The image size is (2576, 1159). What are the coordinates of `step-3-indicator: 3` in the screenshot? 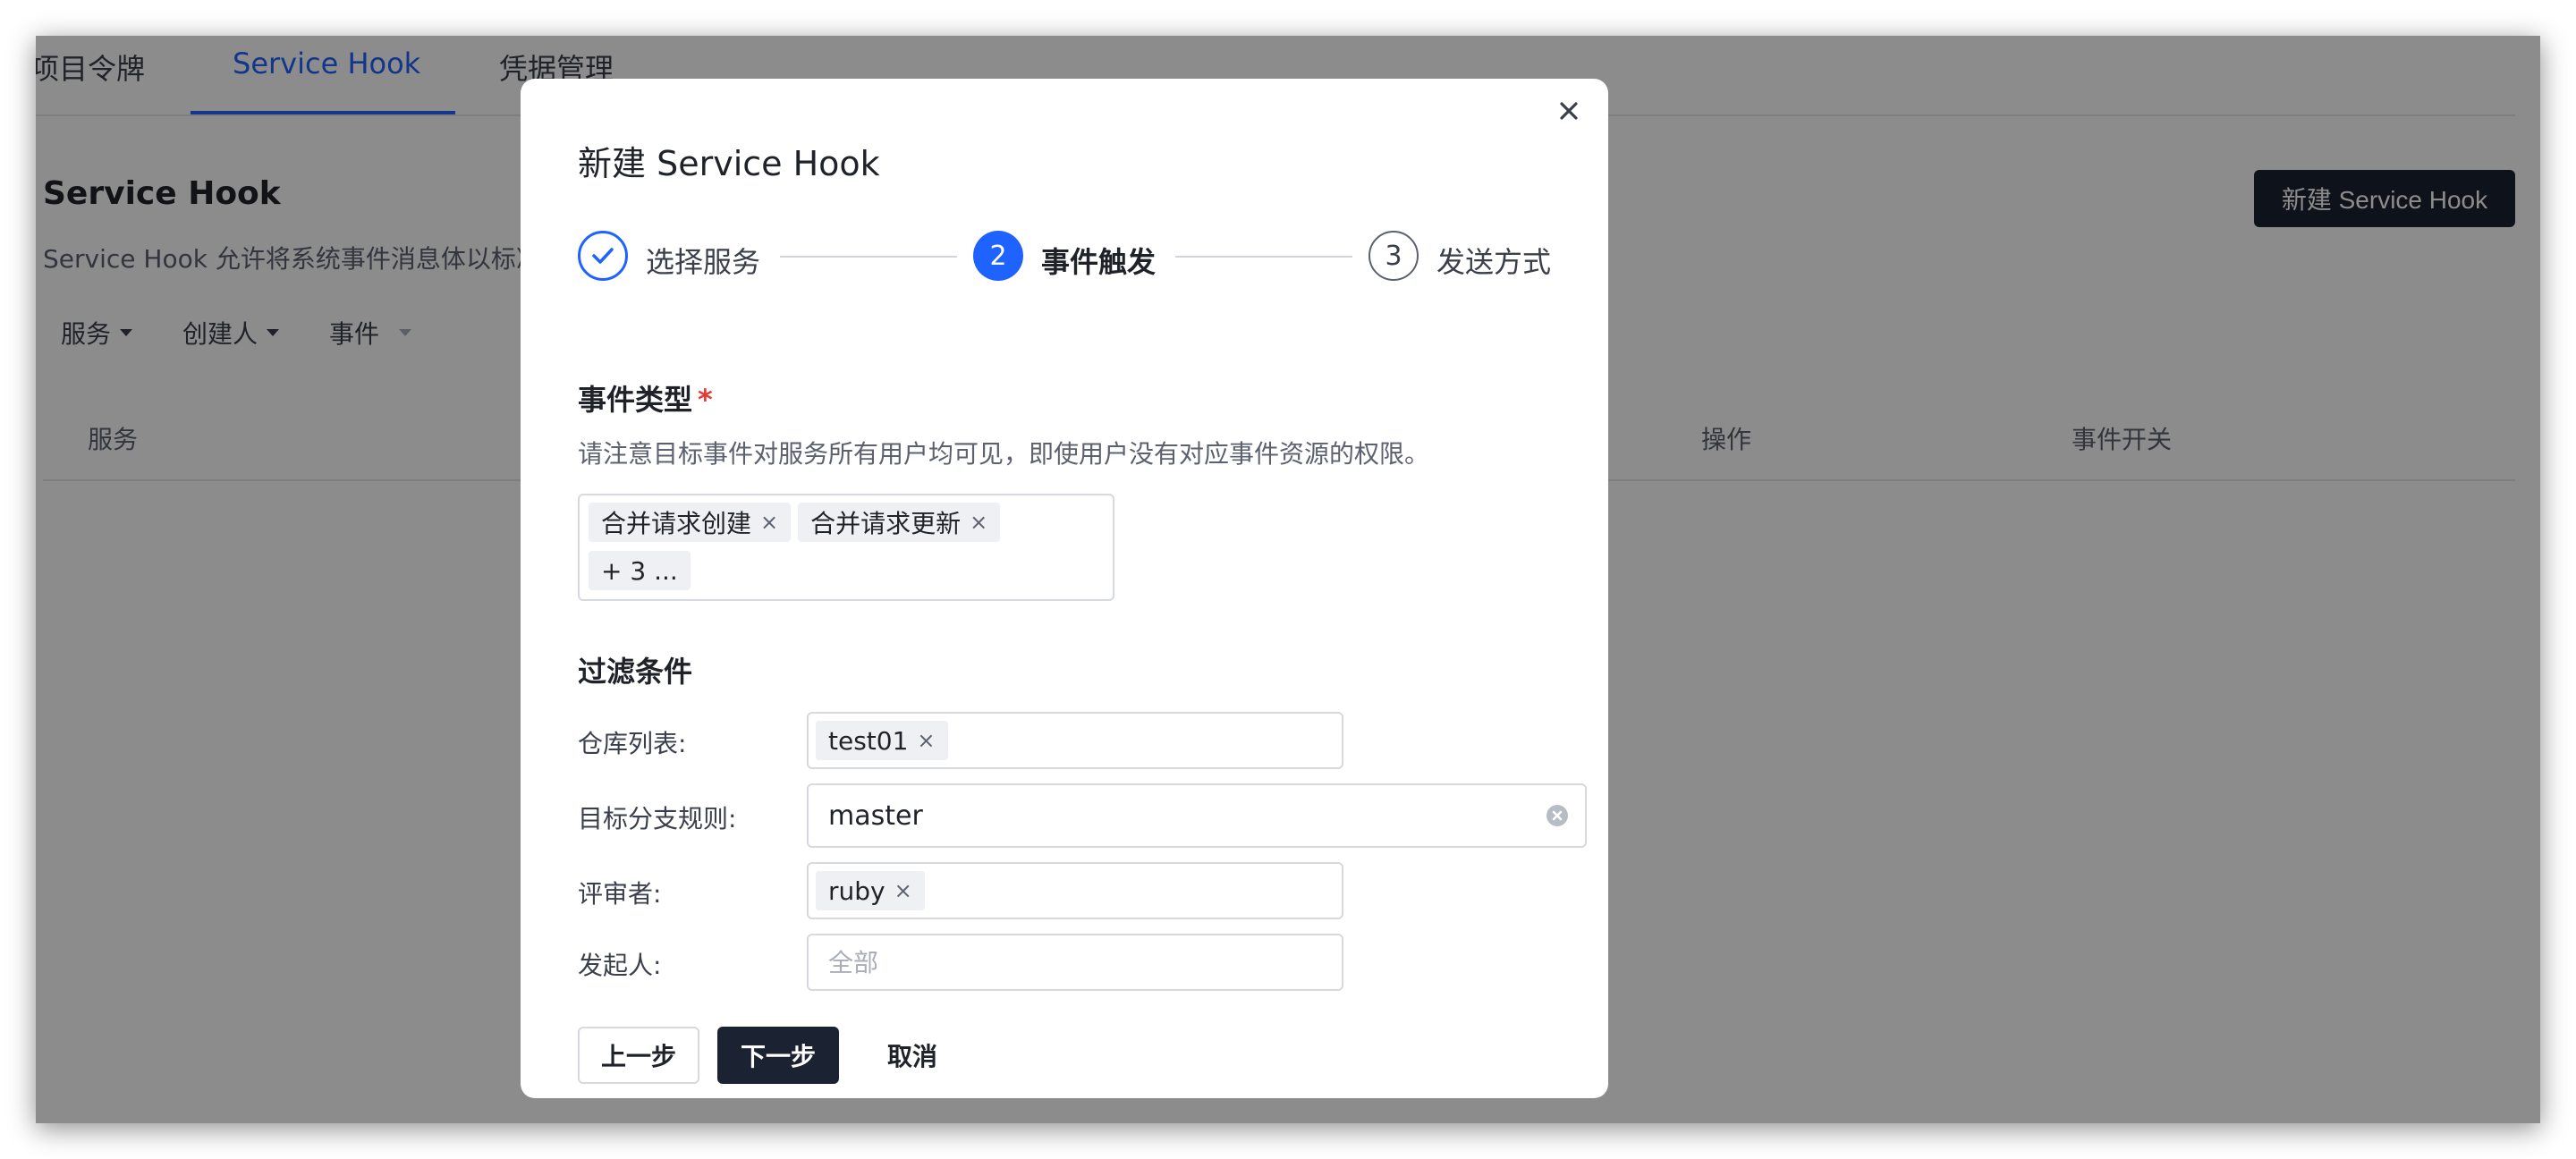 It's located at (1393, 256).